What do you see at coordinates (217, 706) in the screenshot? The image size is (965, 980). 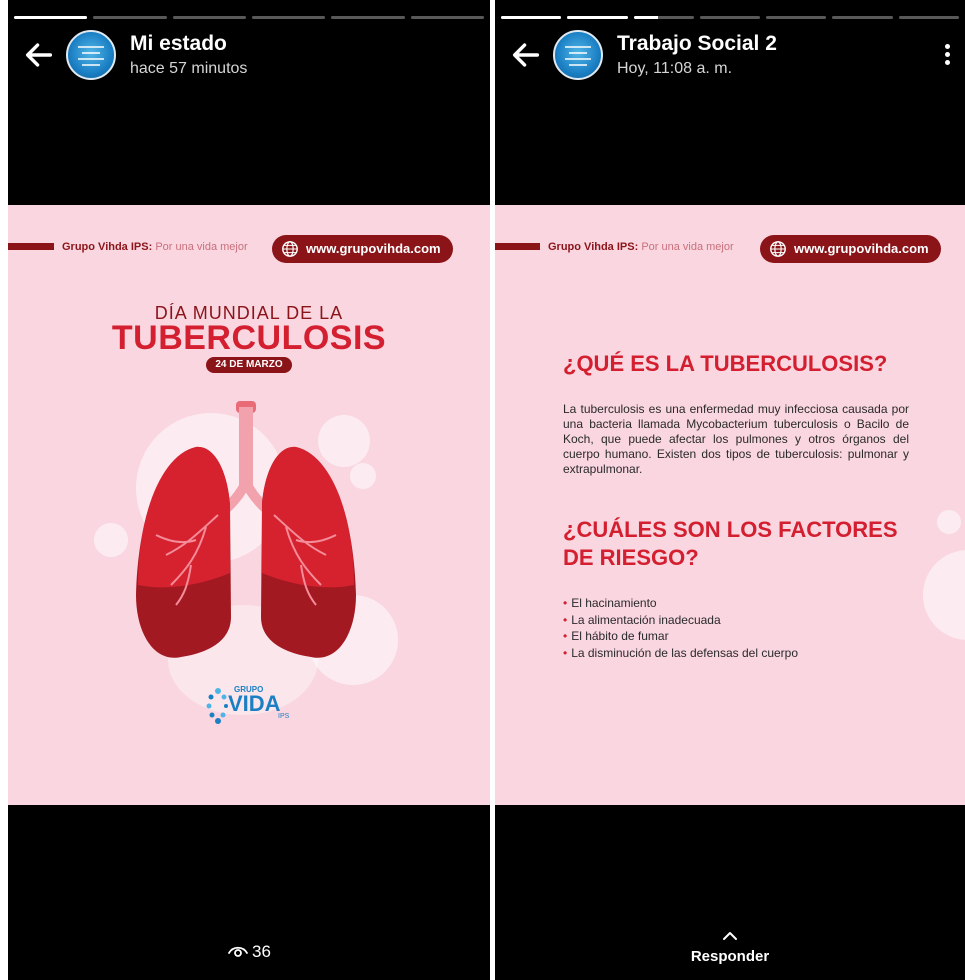 I see `logo-dots-icon` at bounding box center [217, 706].